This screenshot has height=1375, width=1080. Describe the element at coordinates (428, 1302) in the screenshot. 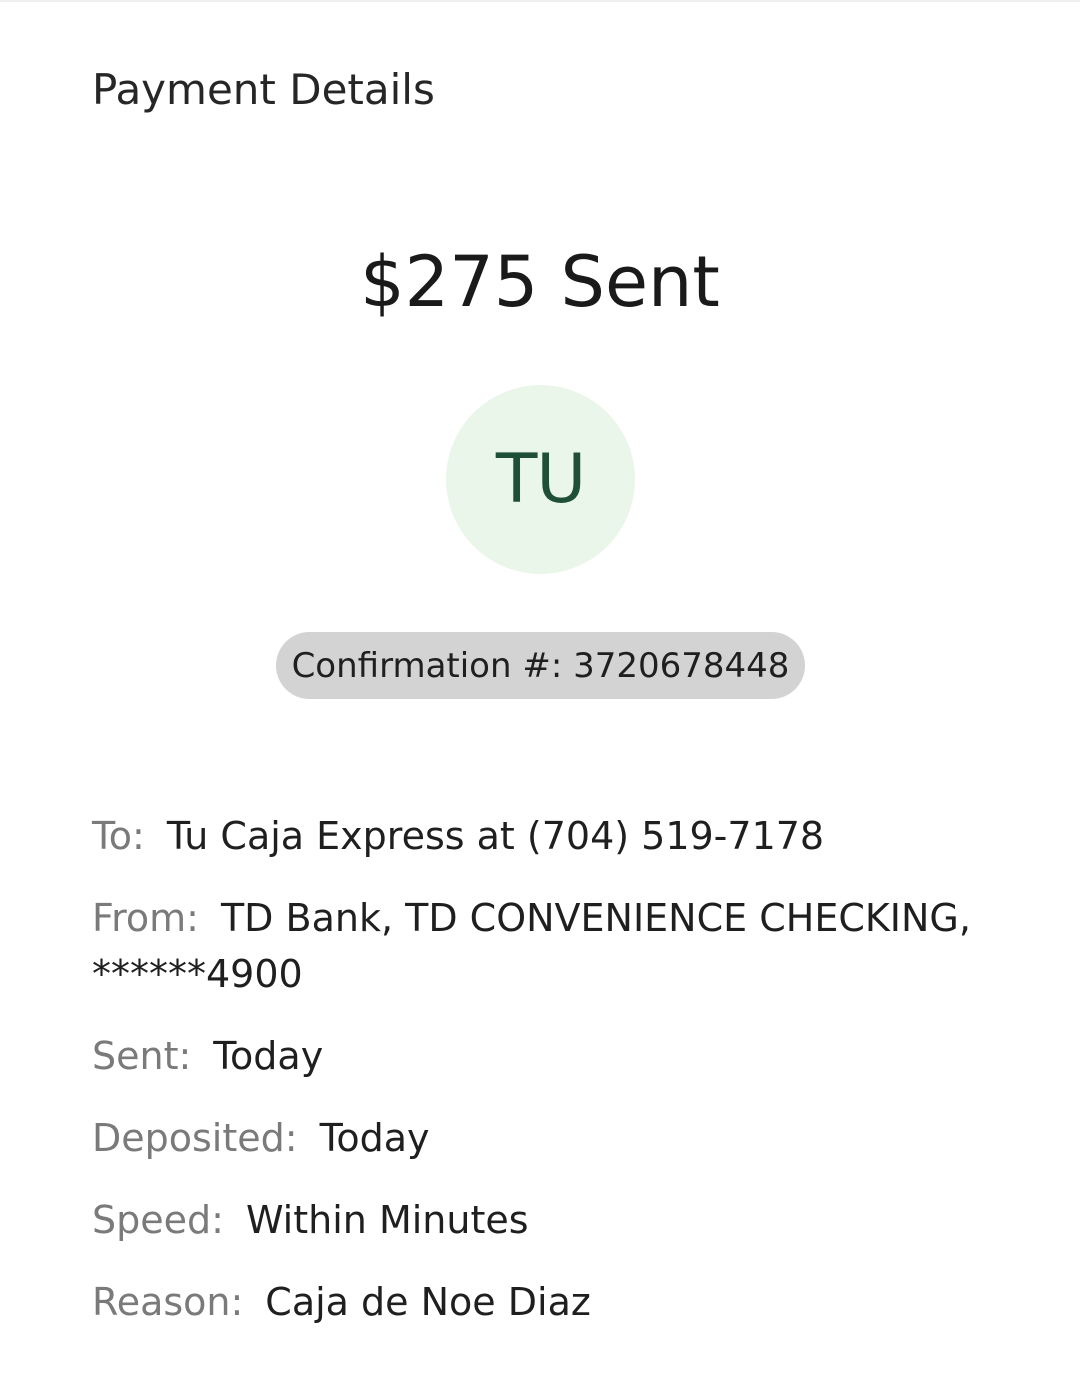

I see `detail-value: Caja de Noe Diaz` at that location.